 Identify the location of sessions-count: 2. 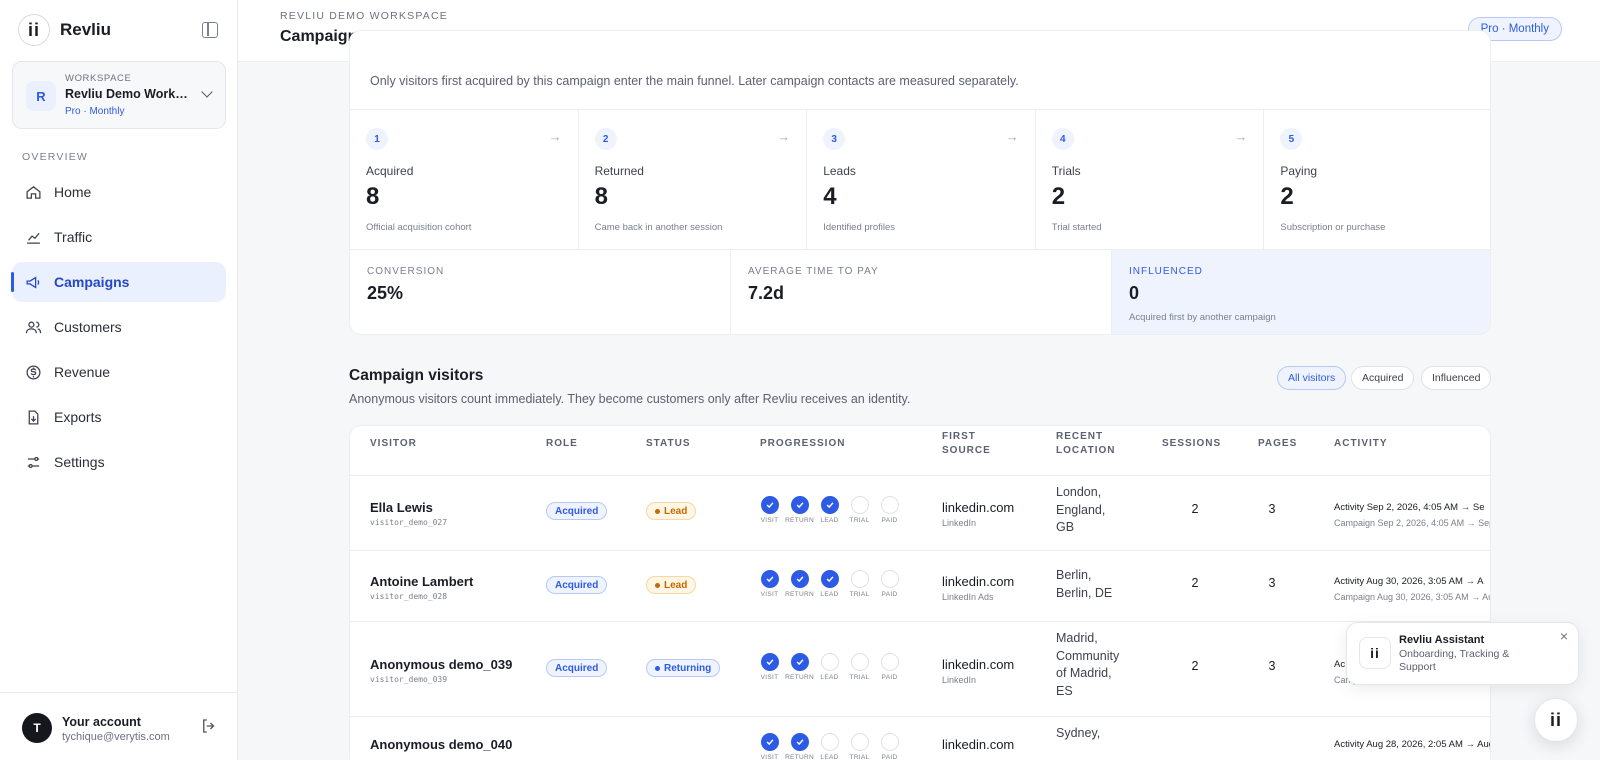
(1195, 583).